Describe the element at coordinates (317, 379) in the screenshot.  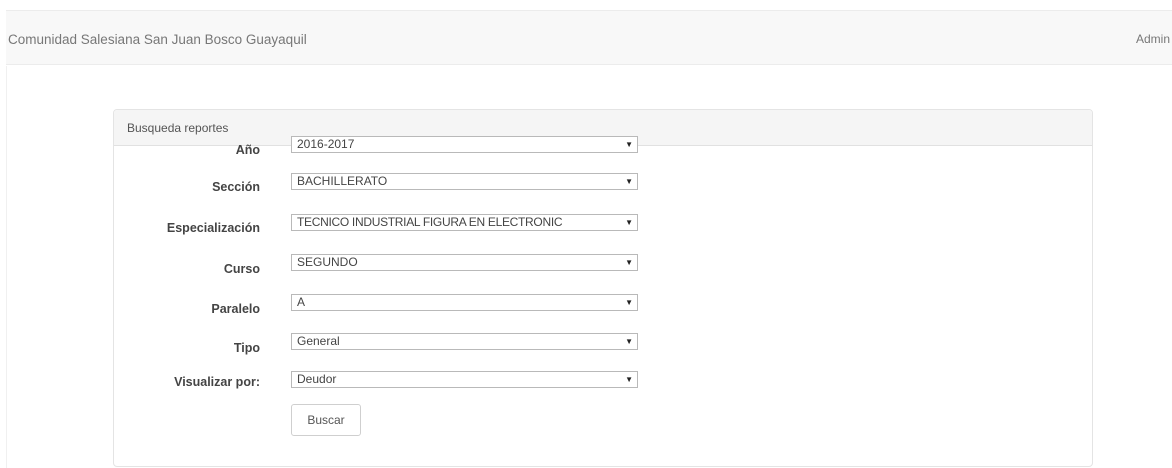
I see `select-visualizar-por-value: Deudor` at that location.